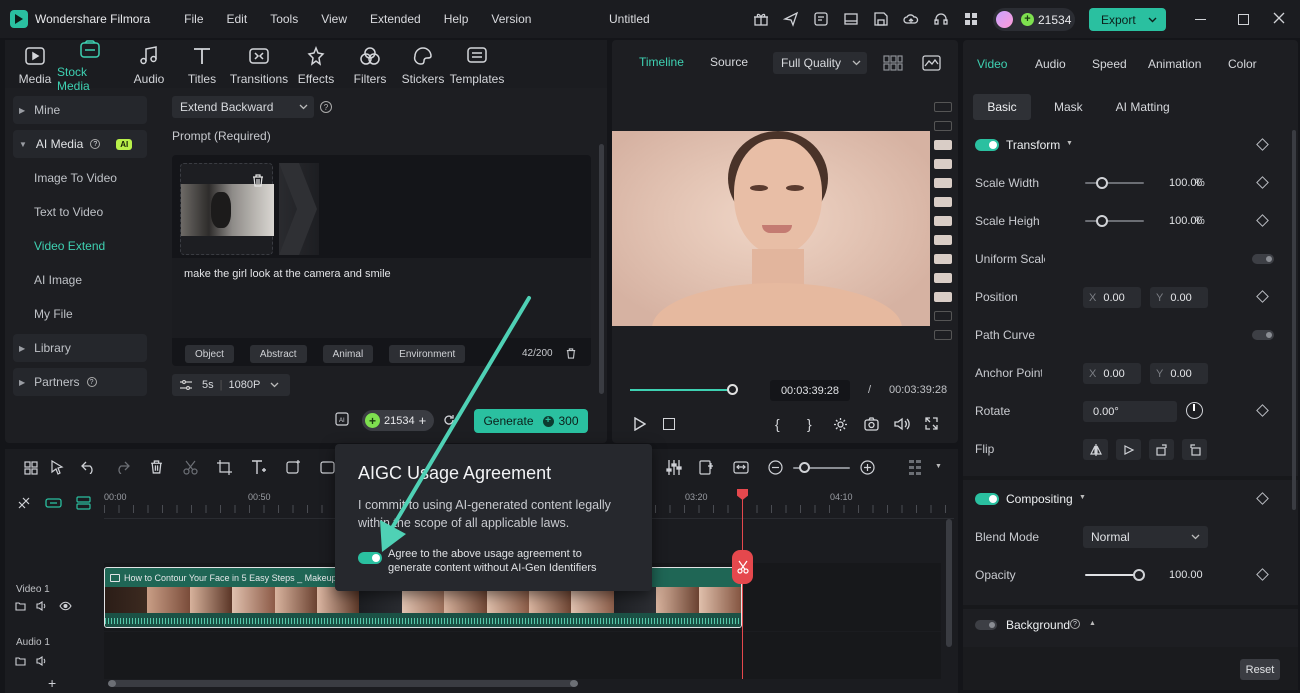 Image resolution: width=1300 pixels, height=693 pixels. Describe the element at coordinates (1068, 107) in the screenshot. I see `subtab-mask: Mask` at that location.